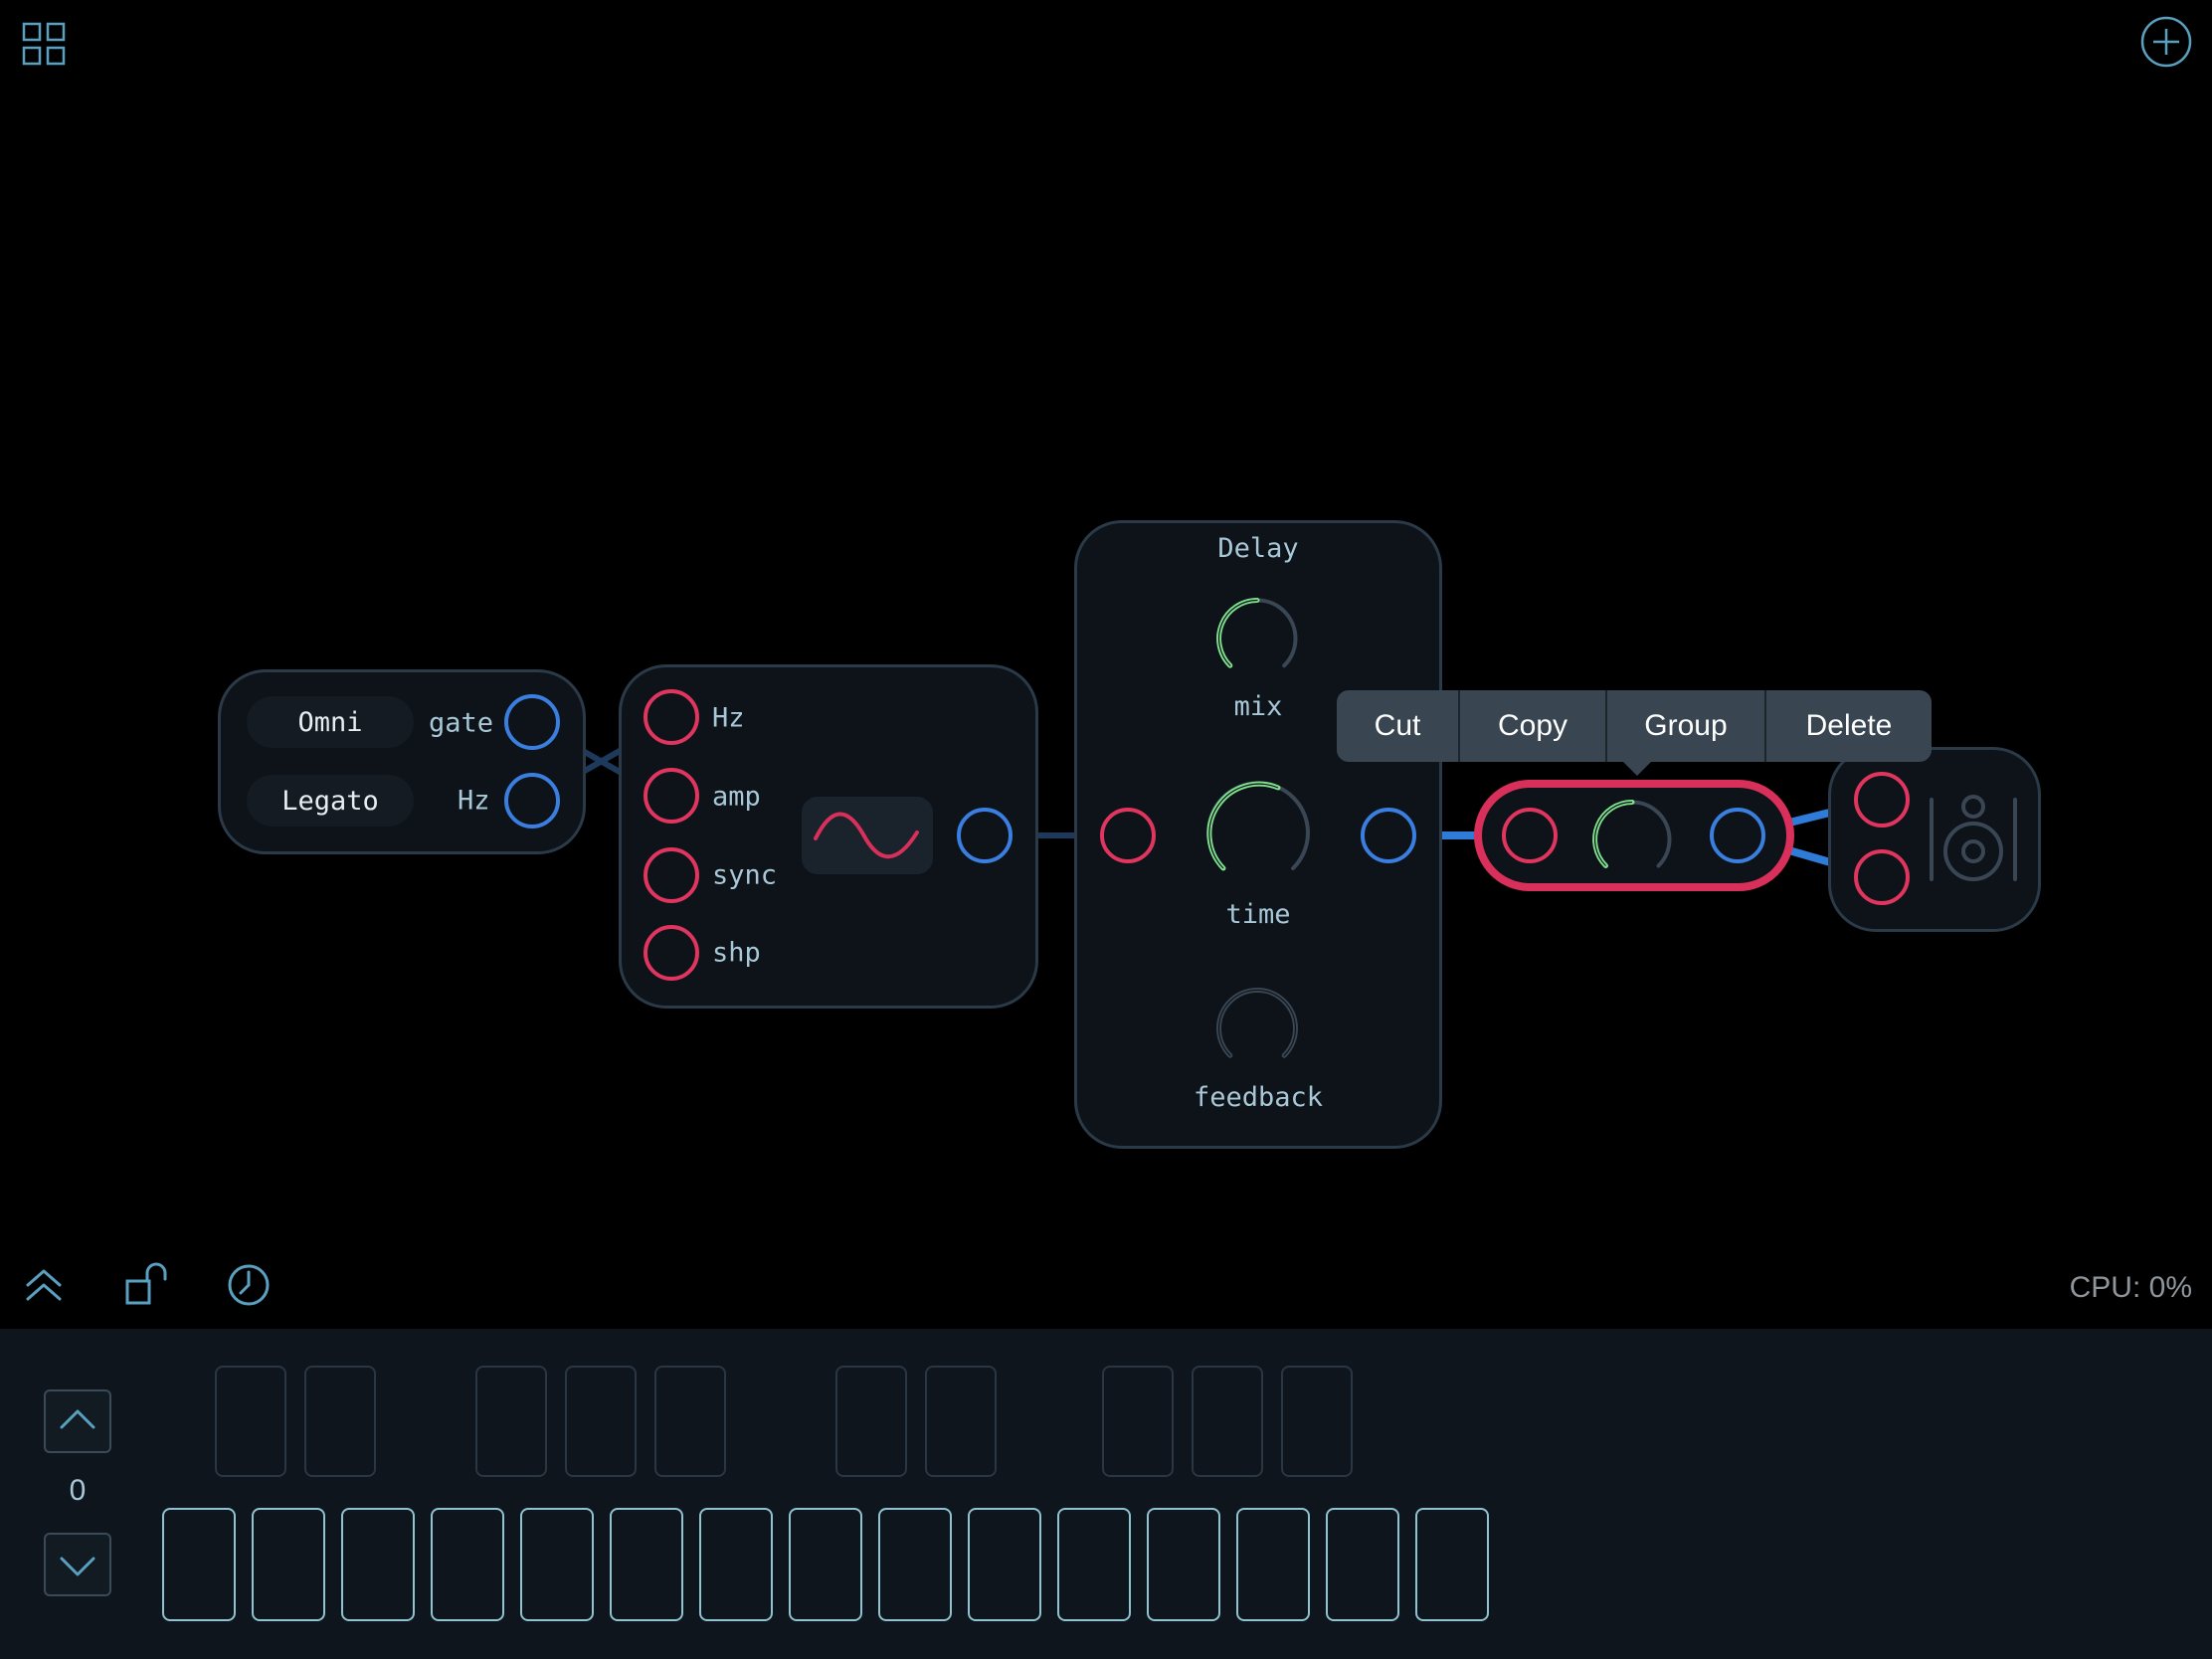 This screenshot has height=1659, width=2212. Describe the element at coordinates (330, 801) in the screenshot. I see `legato-button: Legato` at that location.